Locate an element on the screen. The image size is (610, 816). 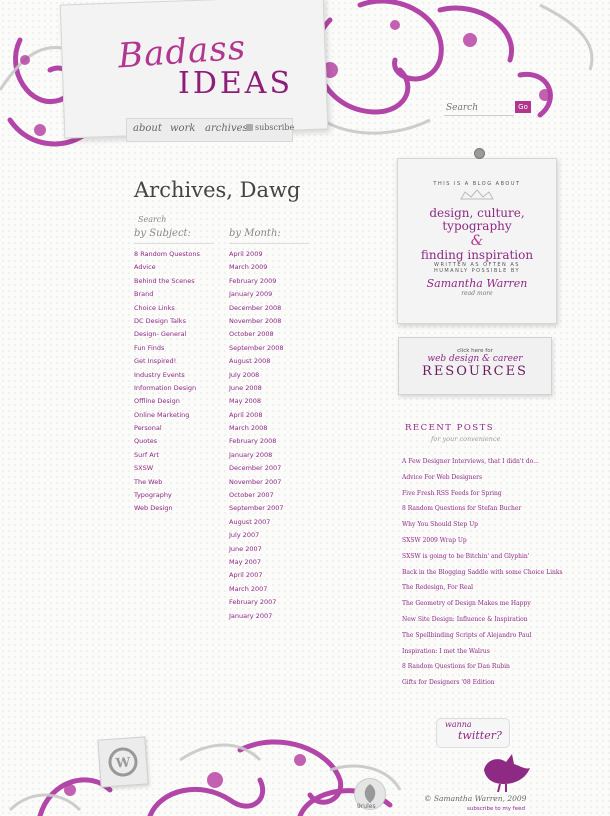
month-link: January 2009 is located at coordinates (256, 294).